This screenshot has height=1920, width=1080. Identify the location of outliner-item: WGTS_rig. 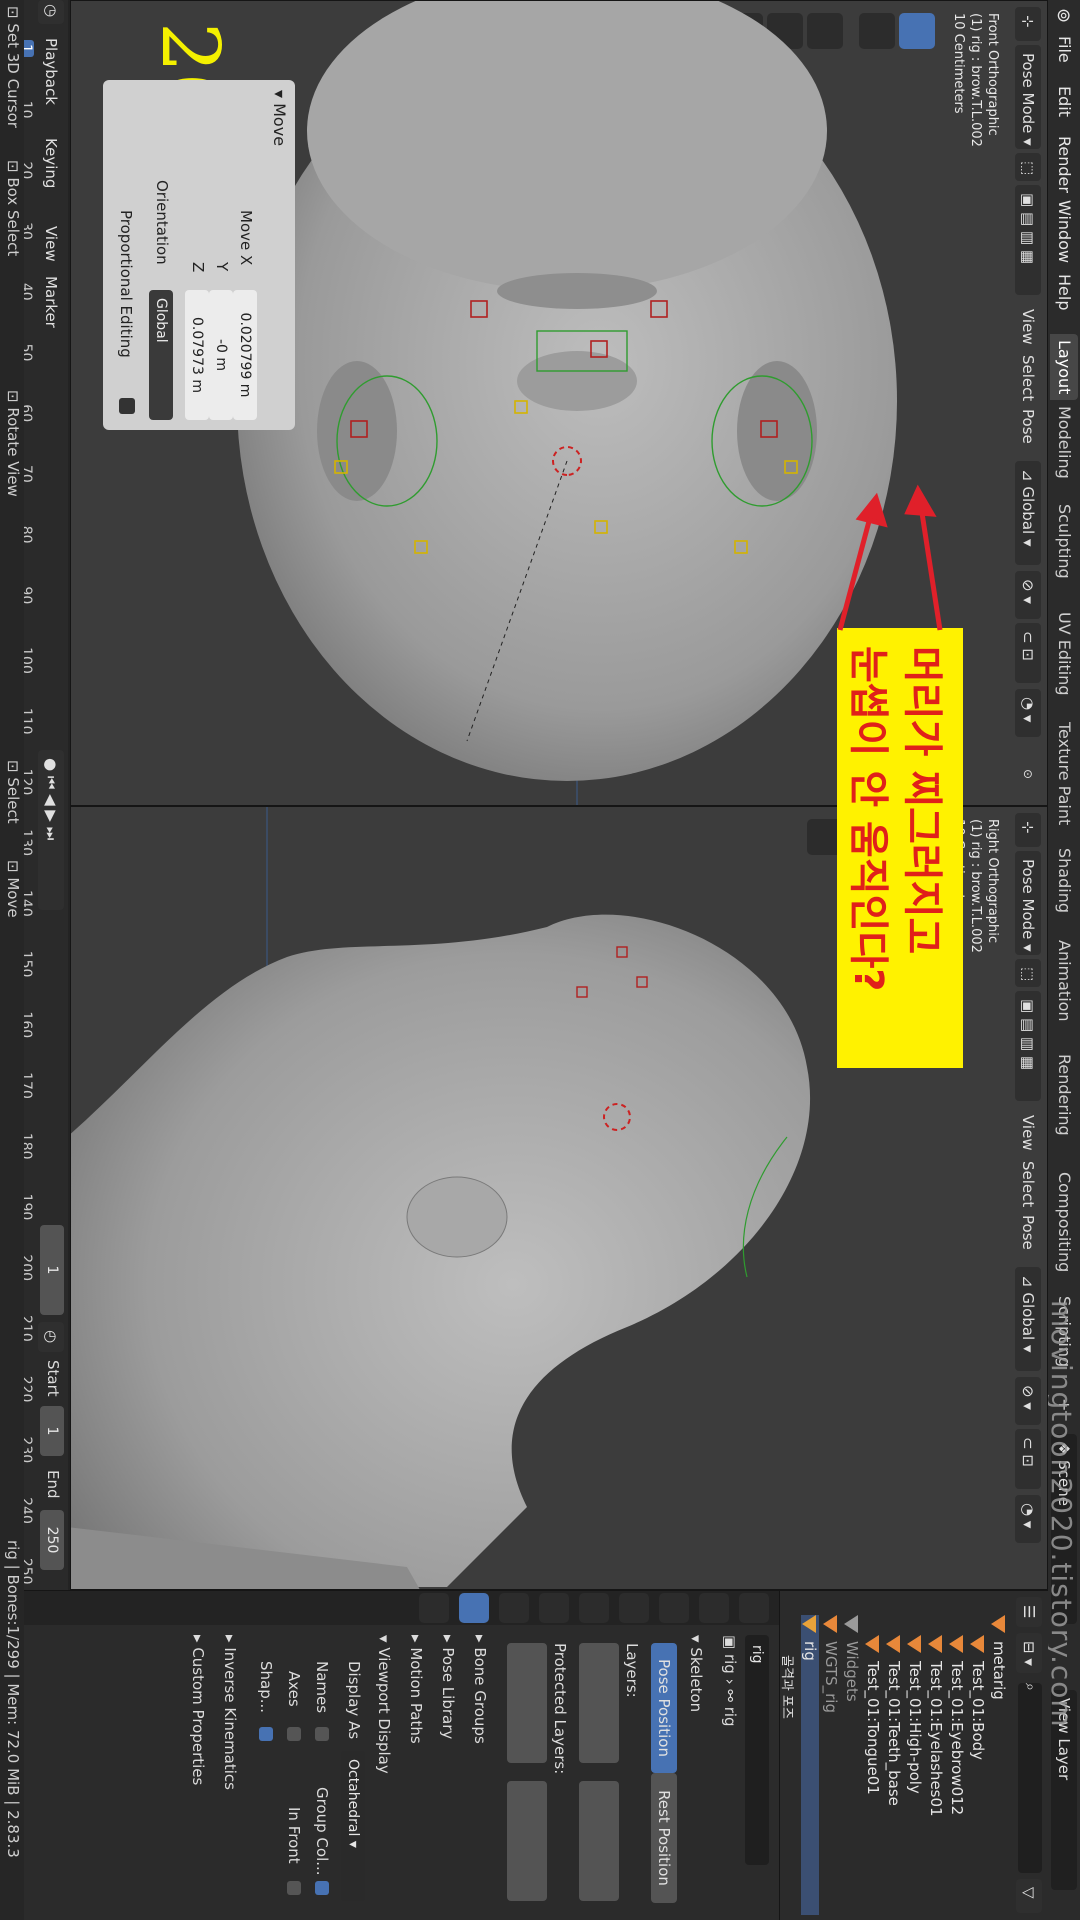
(831, 1664).